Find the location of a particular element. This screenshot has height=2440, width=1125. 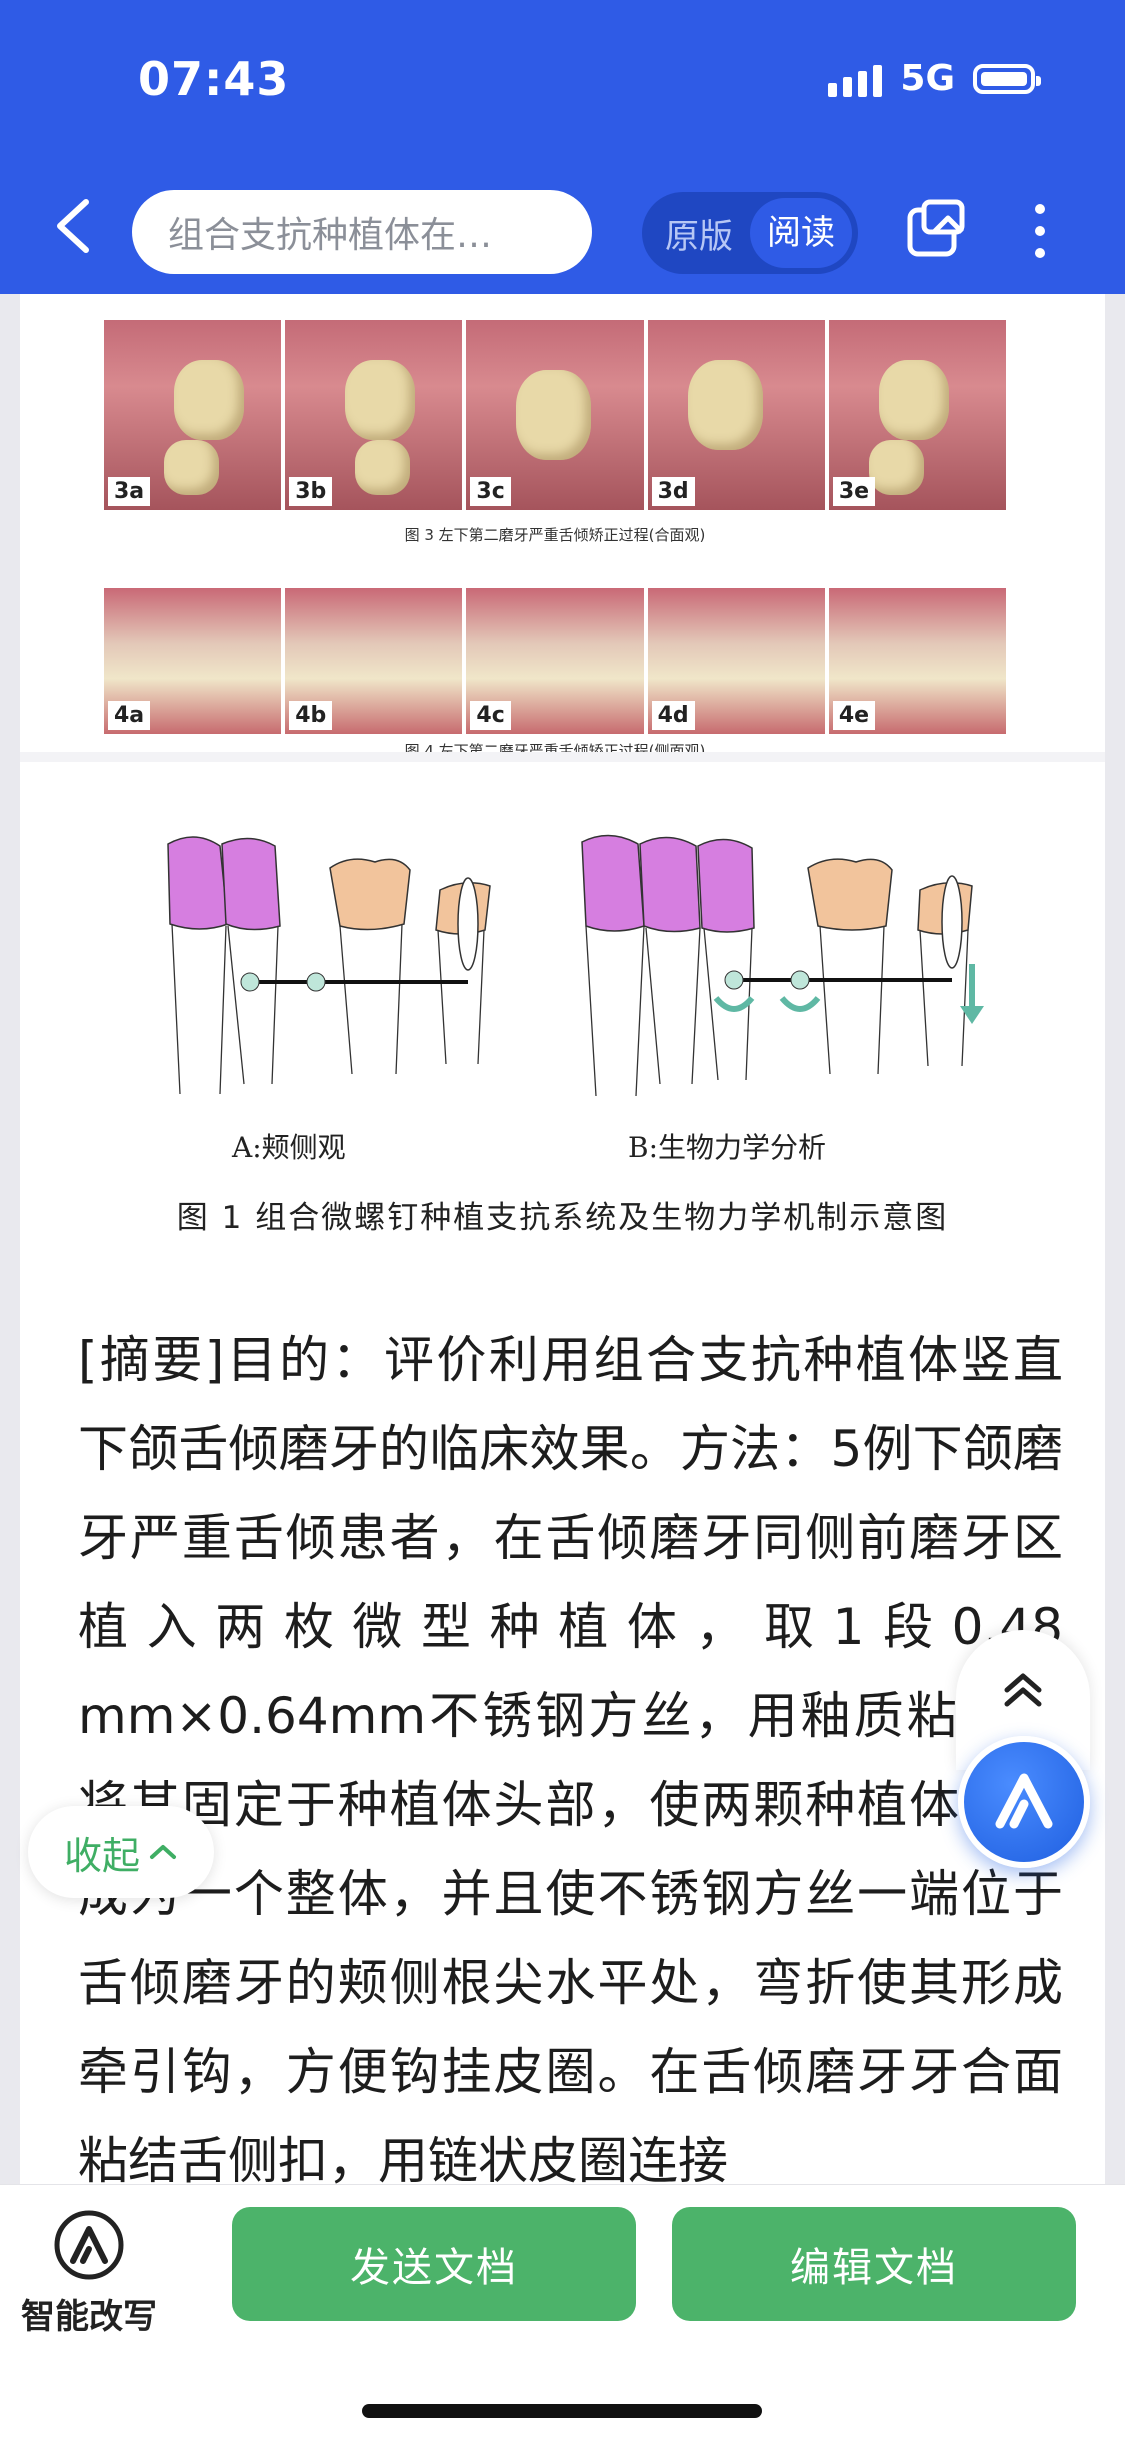

panel-a-label: A:颊侧观 is located at coordinates (289, 1147).